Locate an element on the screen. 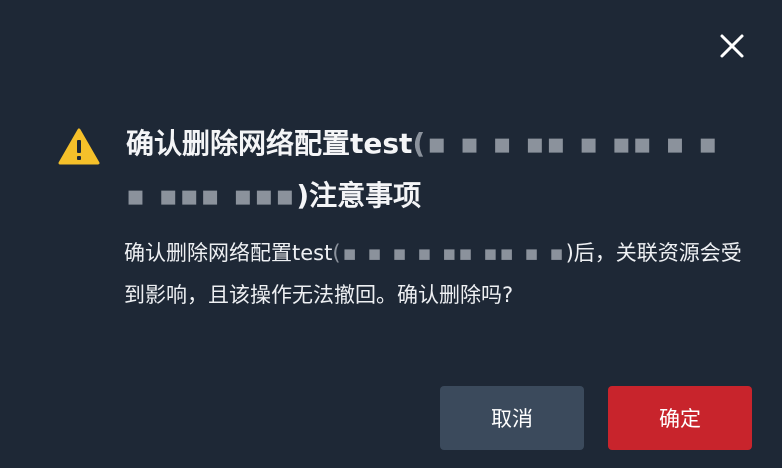  title-suffix: )注意事项 is located at coordinates (359, 195).